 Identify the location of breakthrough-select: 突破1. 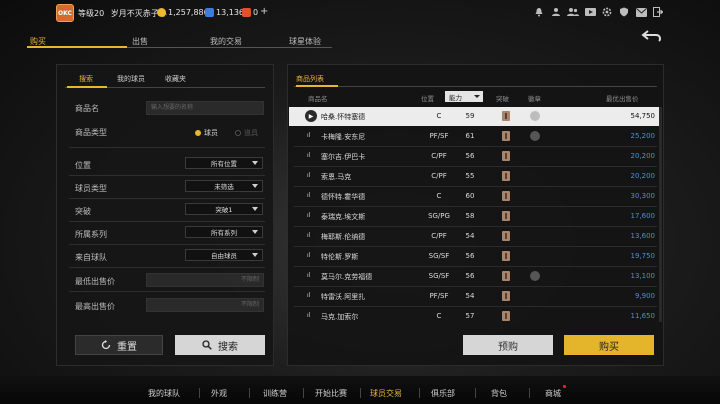
(224, 209).